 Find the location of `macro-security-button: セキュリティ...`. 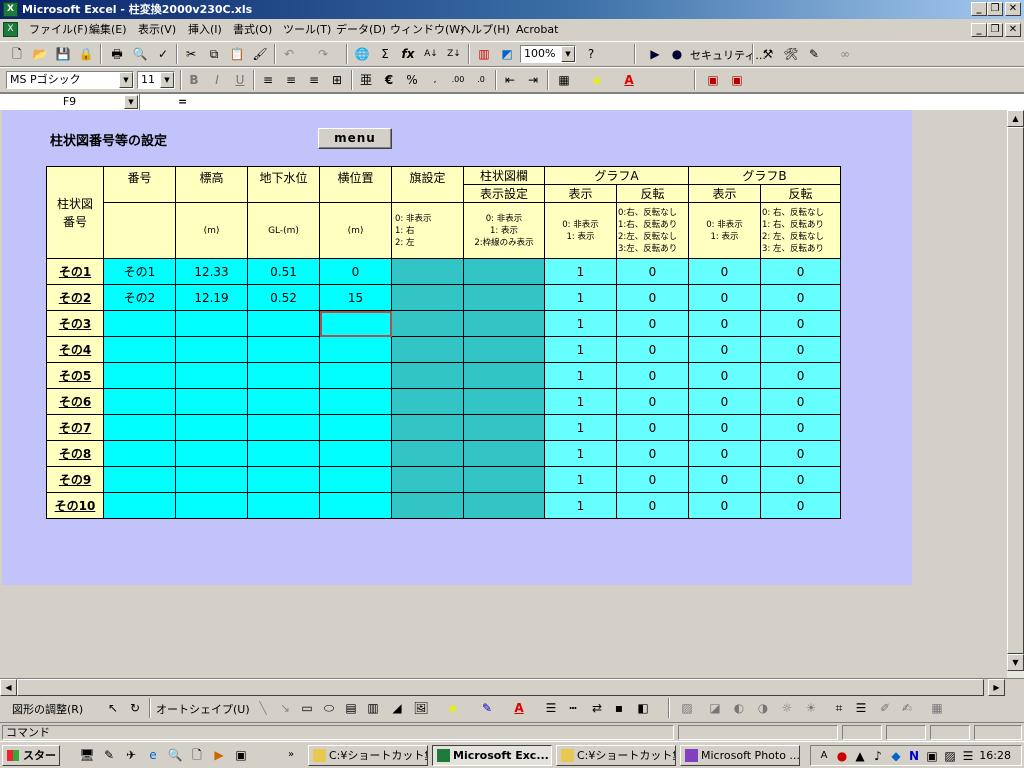

macro-security-button: セキュリティ... is located at coordinates (728, 55).